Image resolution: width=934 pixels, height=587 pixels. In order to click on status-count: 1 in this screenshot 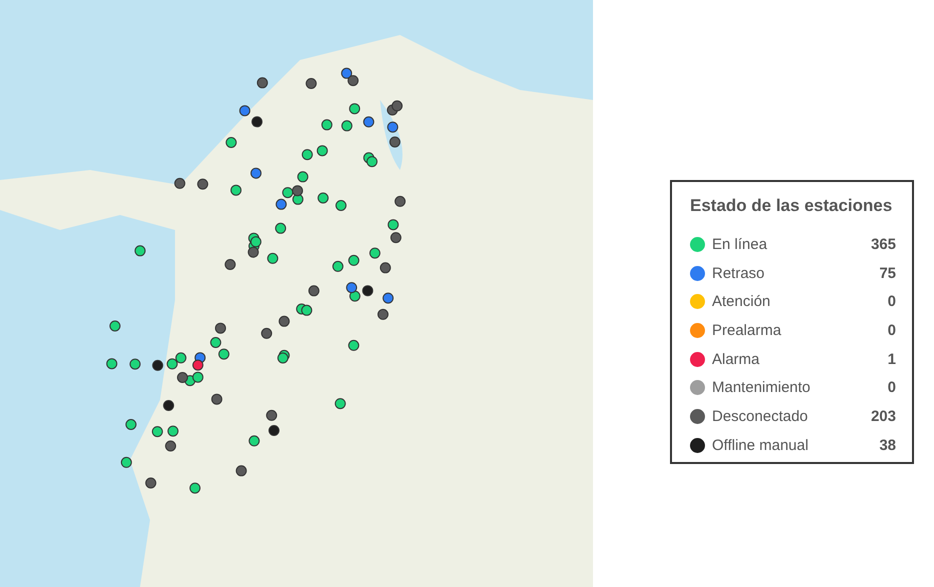, I will do `click(892, 359)`.